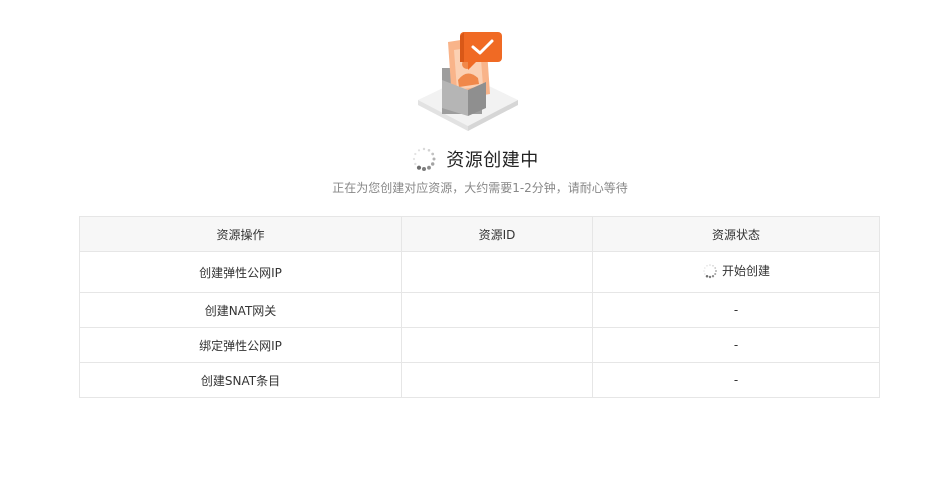 This screenshot has width=950, height=497. I want to click on table-row: 创建弹性公网IP 开始创建, so click(479, 272).